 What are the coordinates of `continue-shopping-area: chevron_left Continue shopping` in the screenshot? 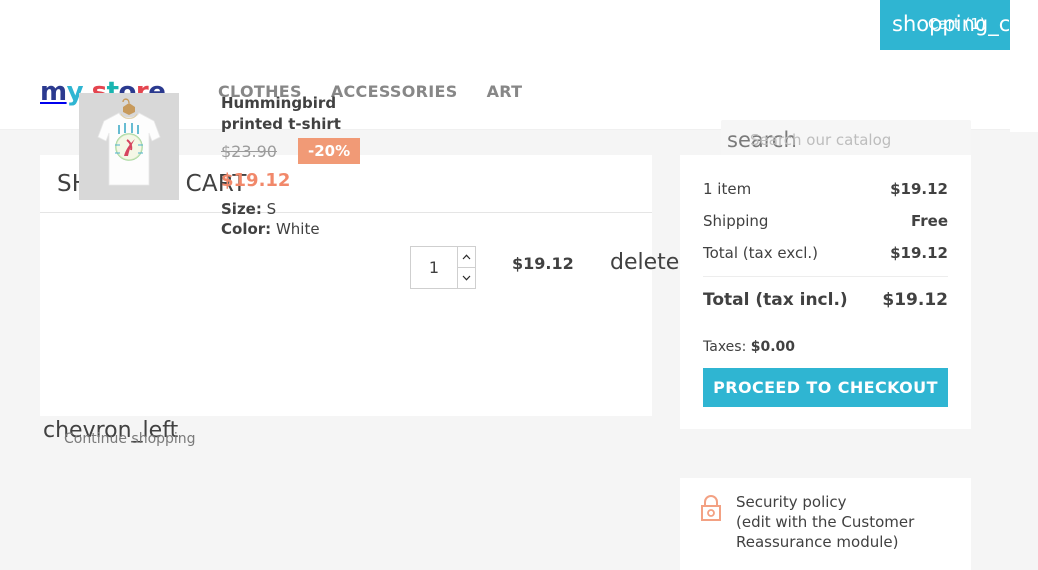 It's located at (346, 438).